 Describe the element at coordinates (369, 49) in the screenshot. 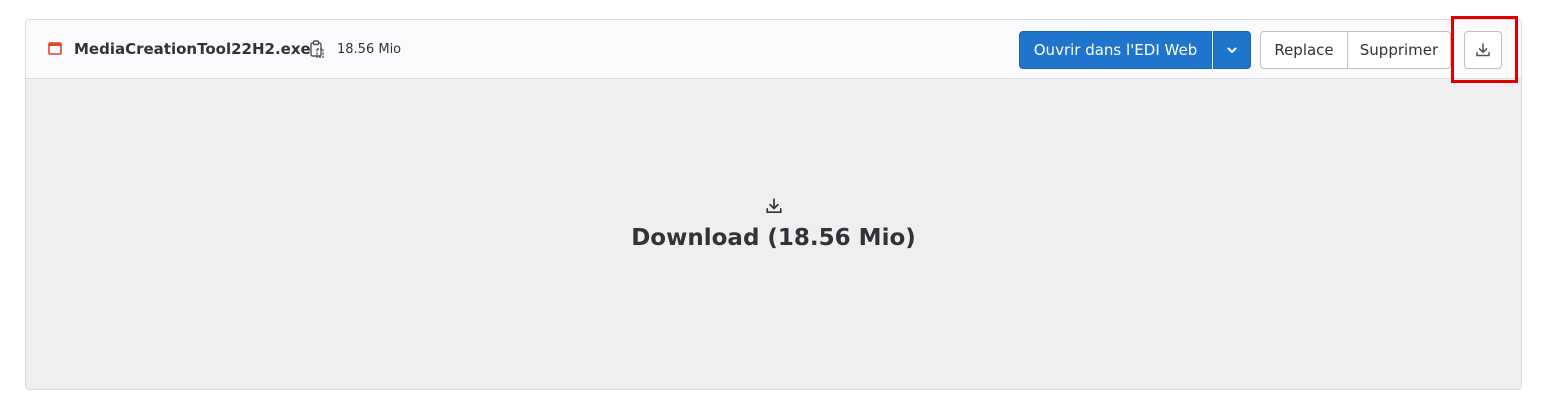

I see `file-size: 18.56 Mio` at that location.